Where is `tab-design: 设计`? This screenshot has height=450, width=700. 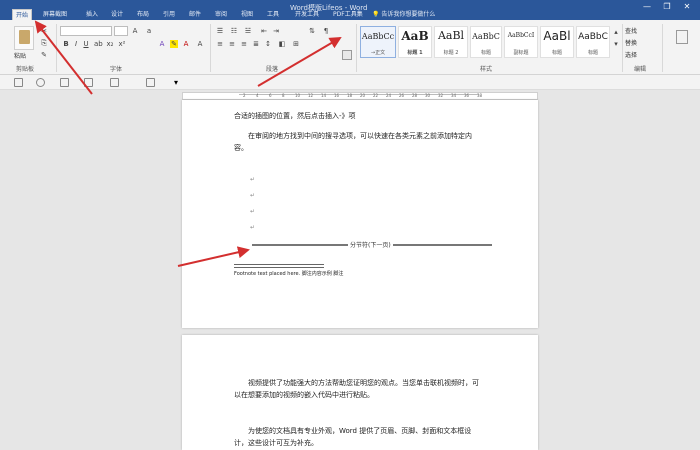 tab-design: 设计 is located at coordinates (117, 14).